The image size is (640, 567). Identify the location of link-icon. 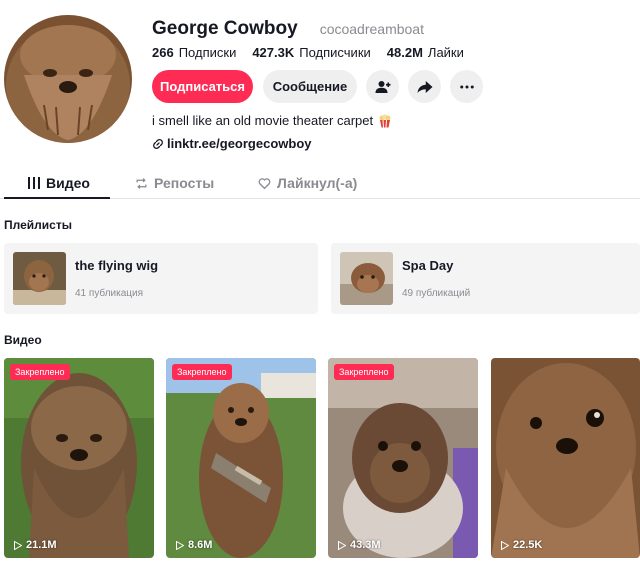
(158, 143).